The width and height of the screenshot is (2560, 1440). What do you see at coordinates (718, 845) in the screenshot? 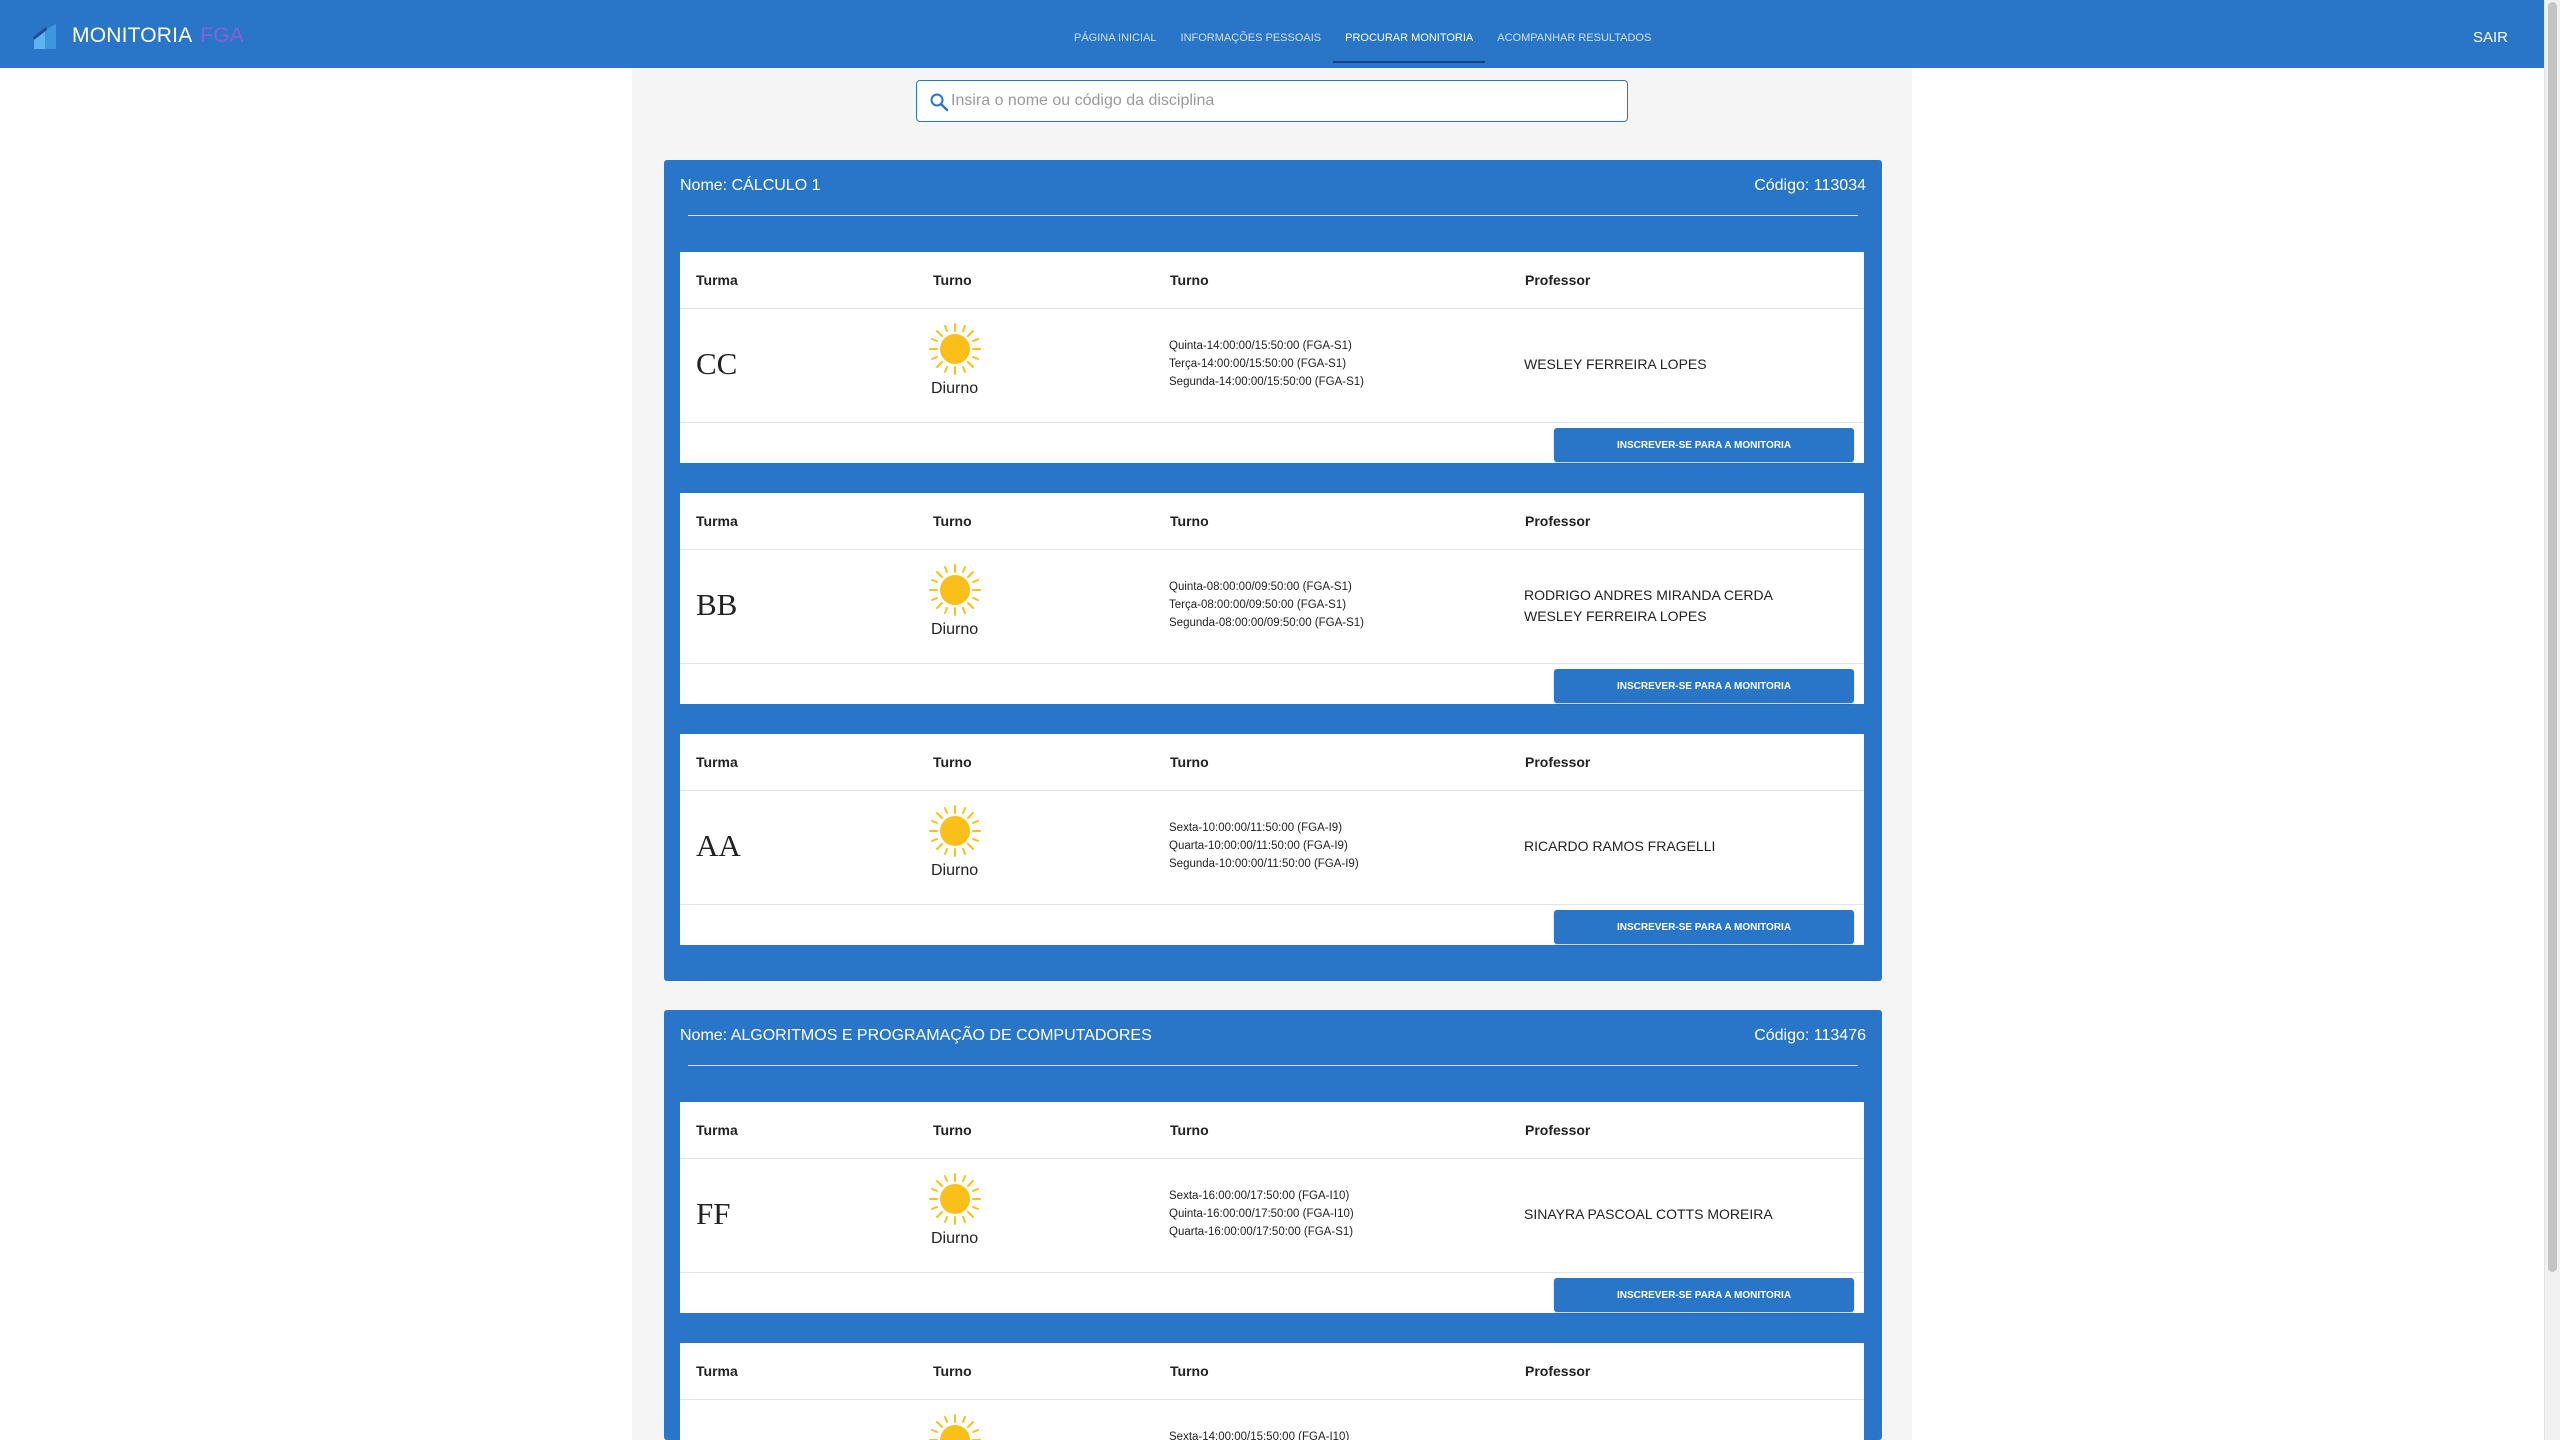
I see `turma-code: AA` at bounding box center [718, 845].